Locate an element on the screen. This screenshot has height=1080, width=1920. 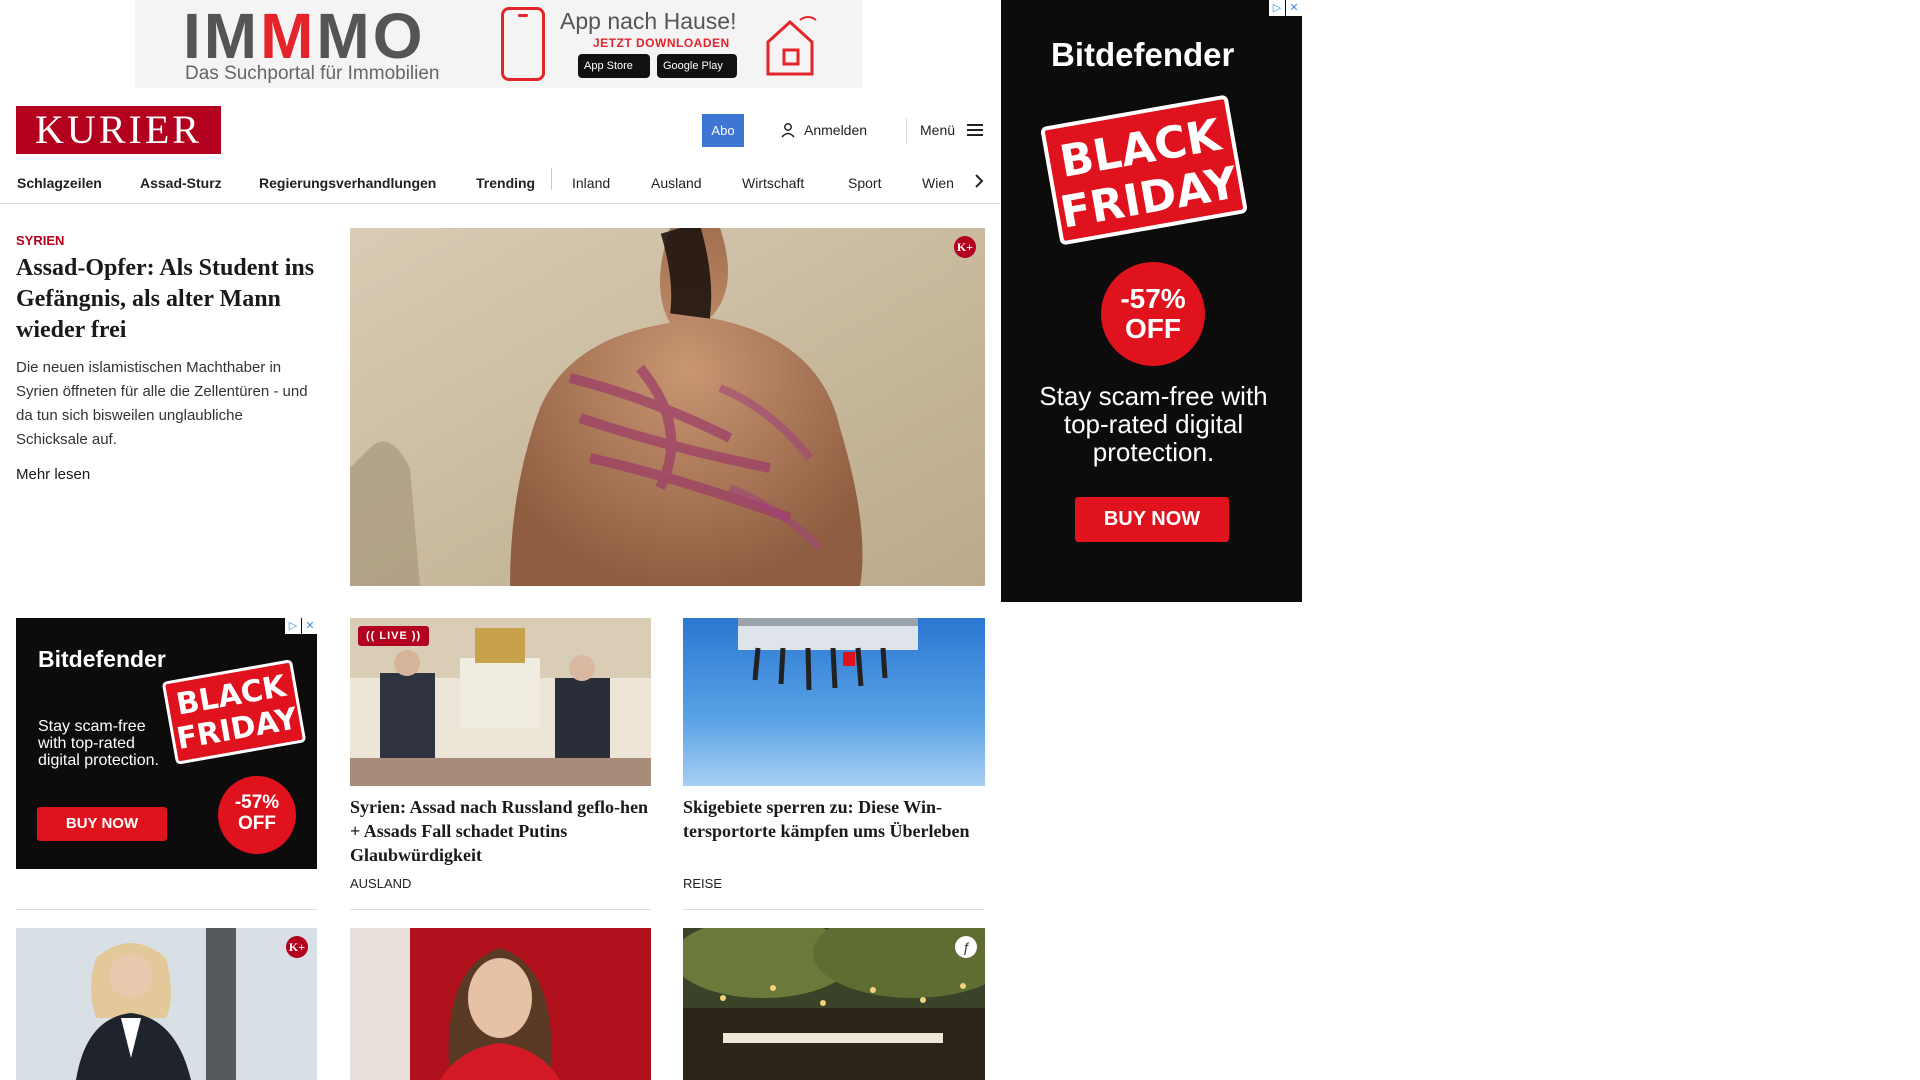
live-badge: (( LIVE )) is located at coordinates (394, 636).